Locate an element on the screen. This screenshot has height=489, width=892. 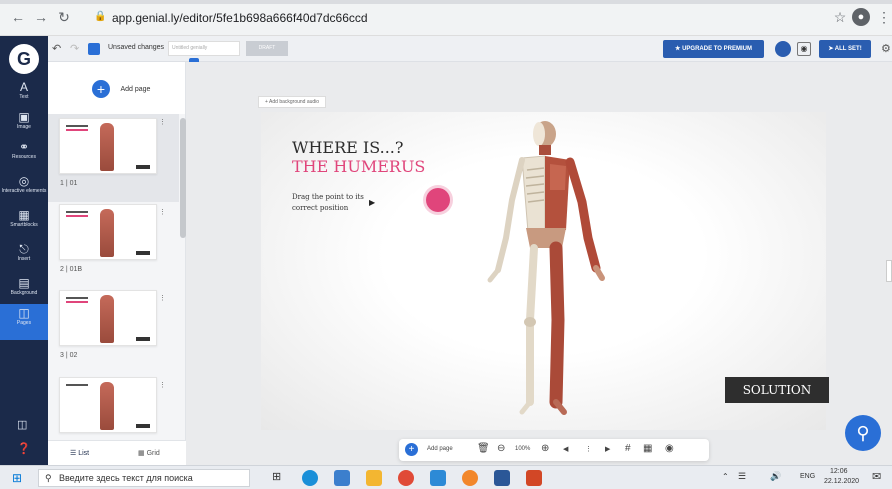
upgrade-button: ★ UPGRADE TO PREMIUM is located at coordinates (713, 49).